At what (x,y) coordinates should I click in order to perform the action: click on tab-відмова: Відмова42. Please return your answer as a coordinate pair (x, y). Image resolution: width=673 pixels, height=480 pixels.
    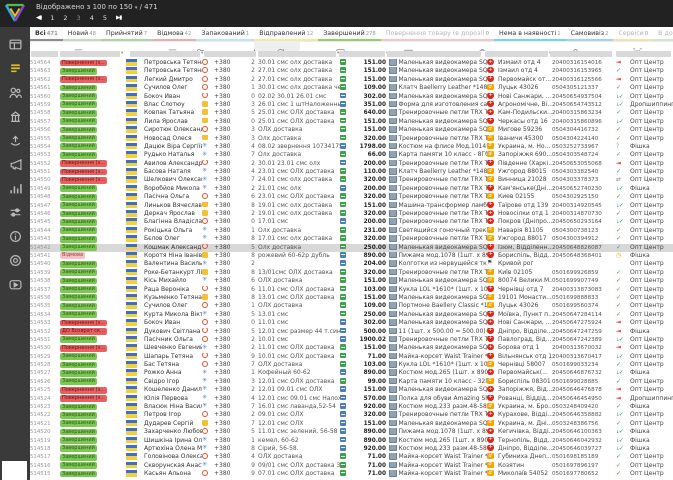
    Looking at the image, I should click on (174, 34).